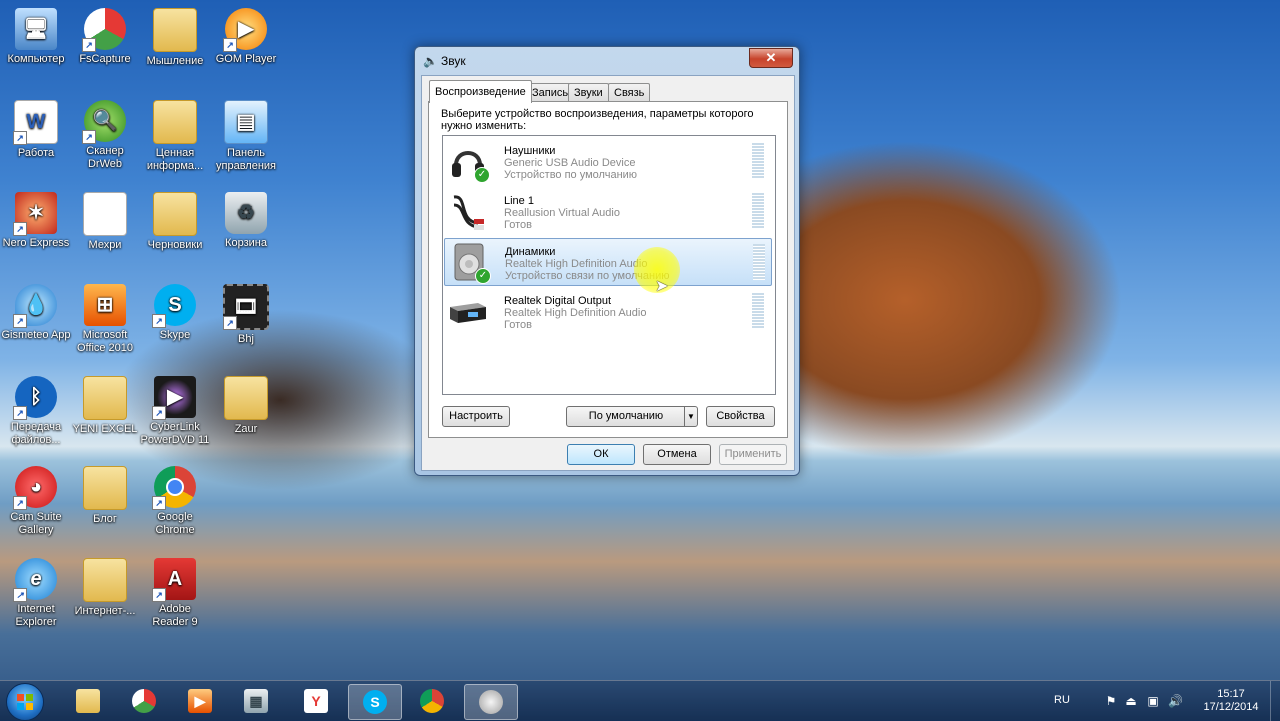 The height and width of the screenshot is (721, 1280). I want to click on apply-button: Применить, so click(753, 454).